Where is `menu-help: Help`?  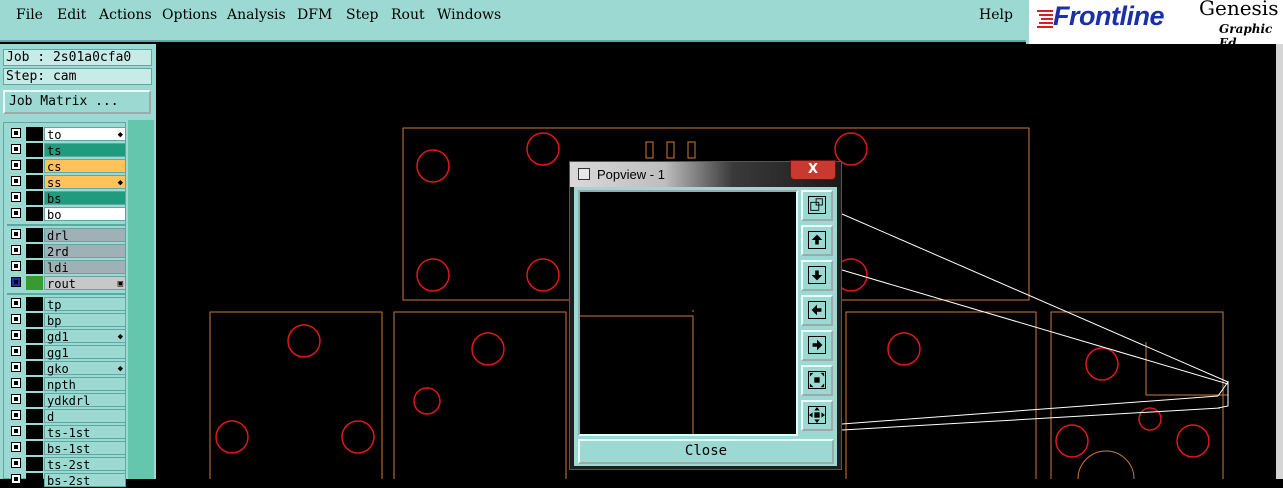 menu-help: Help is located at coordinates (996, 15).